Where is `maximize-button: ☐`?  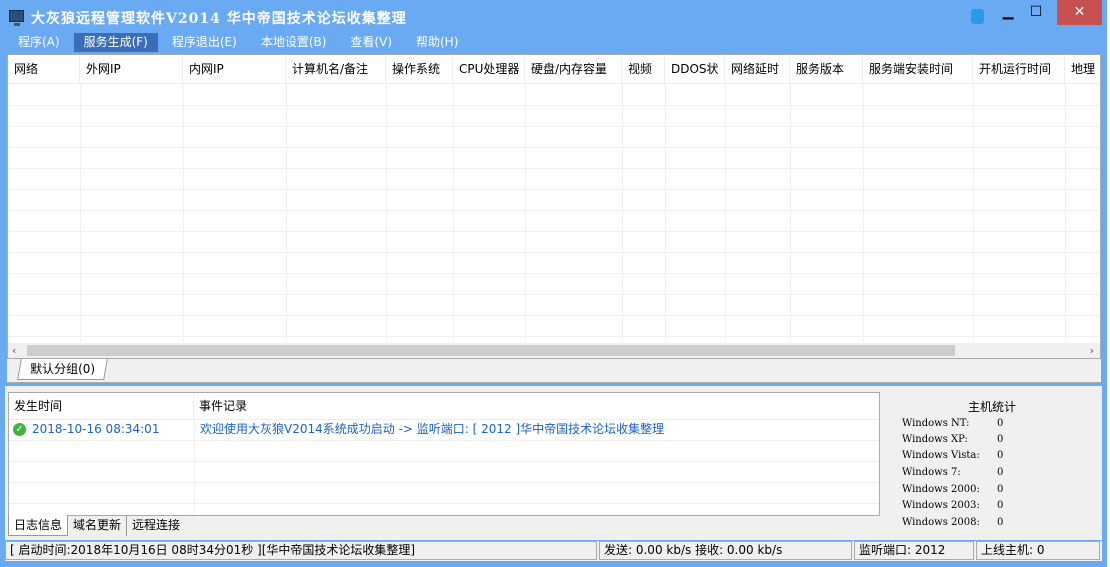
maximize-button: ☐ is located at coordinates (1036, 12).